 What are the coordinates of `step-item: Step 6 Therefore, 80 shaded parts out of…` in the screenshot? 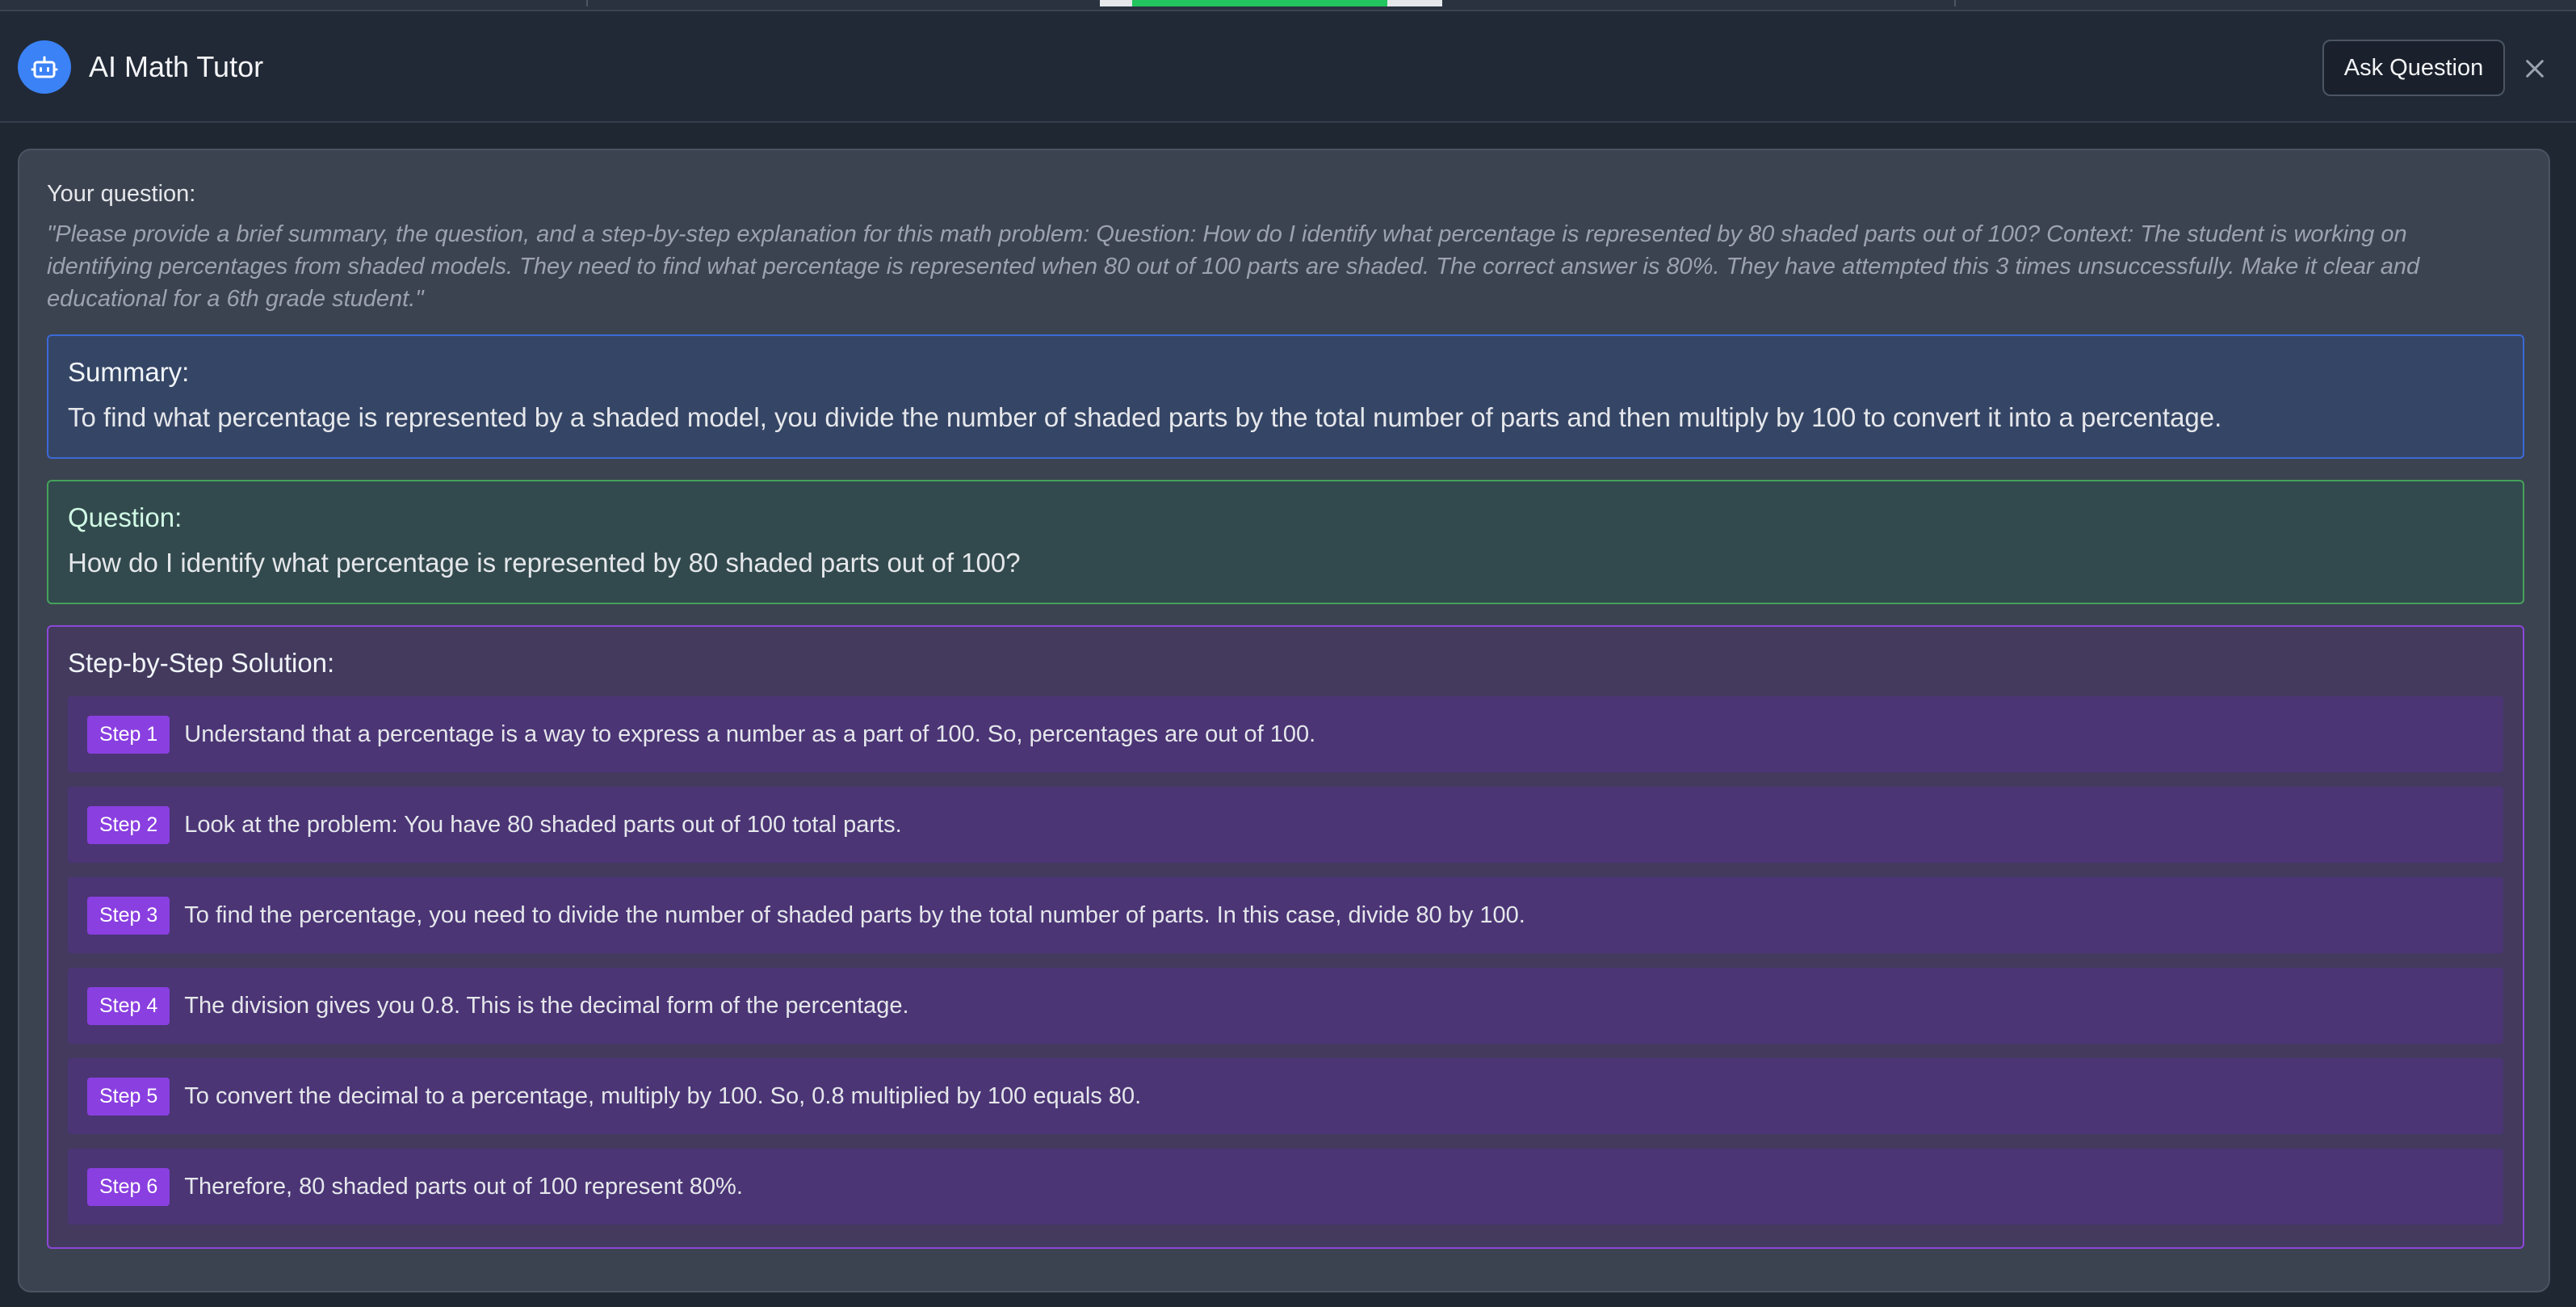 It's located at (1285, 1187).